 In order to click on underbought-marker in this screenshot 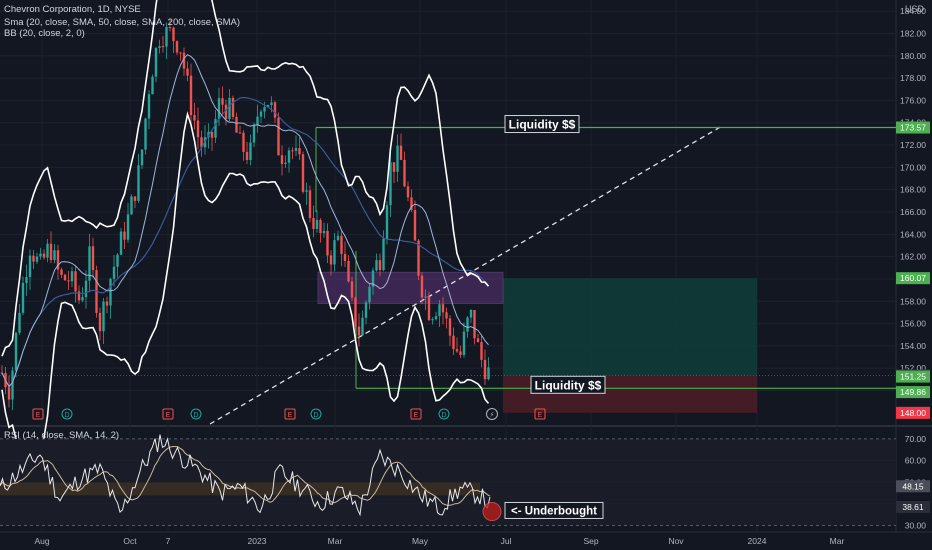, I will do `click(492, 512)`.